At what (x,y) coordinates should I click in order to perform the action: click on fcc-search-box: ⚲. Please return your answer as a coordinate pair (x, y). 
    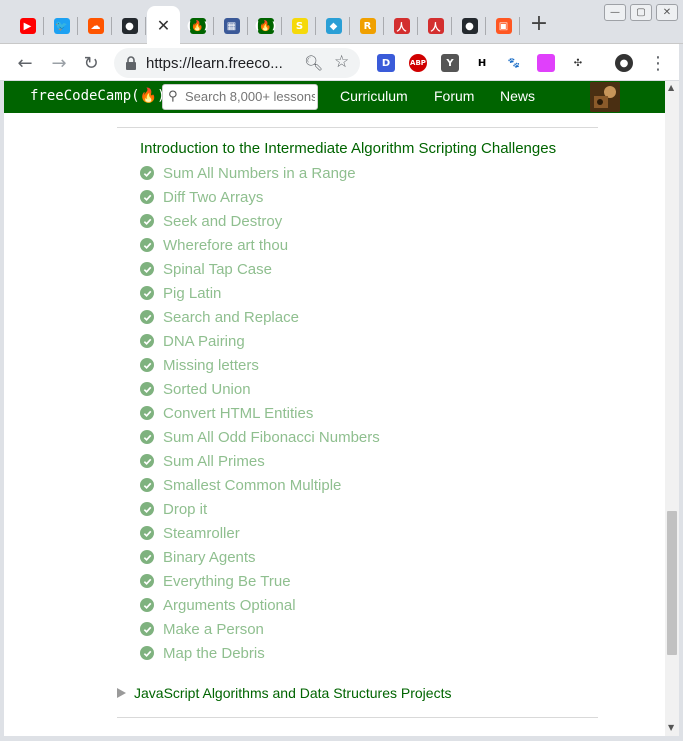
    Looking at the image, I should click on (240, 97).